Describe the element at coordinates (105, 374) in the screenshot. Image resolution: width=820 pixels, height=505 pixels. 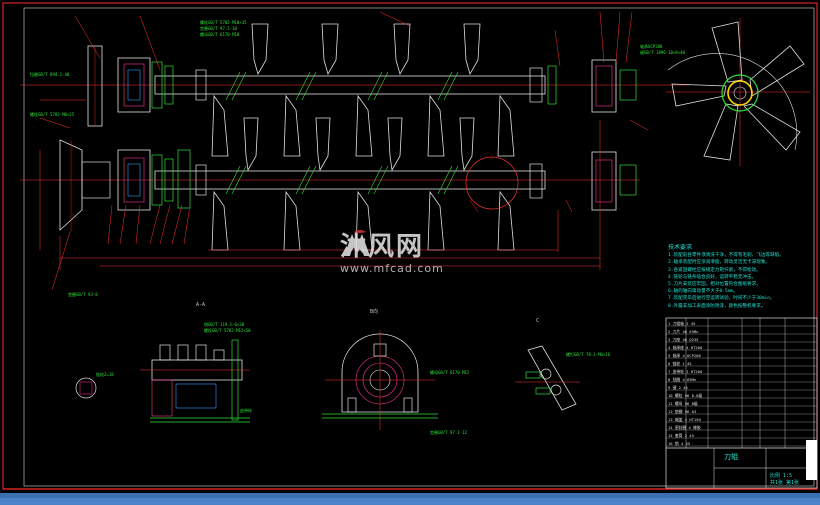
I see `callout-14: 链轮Z=18` at that location.